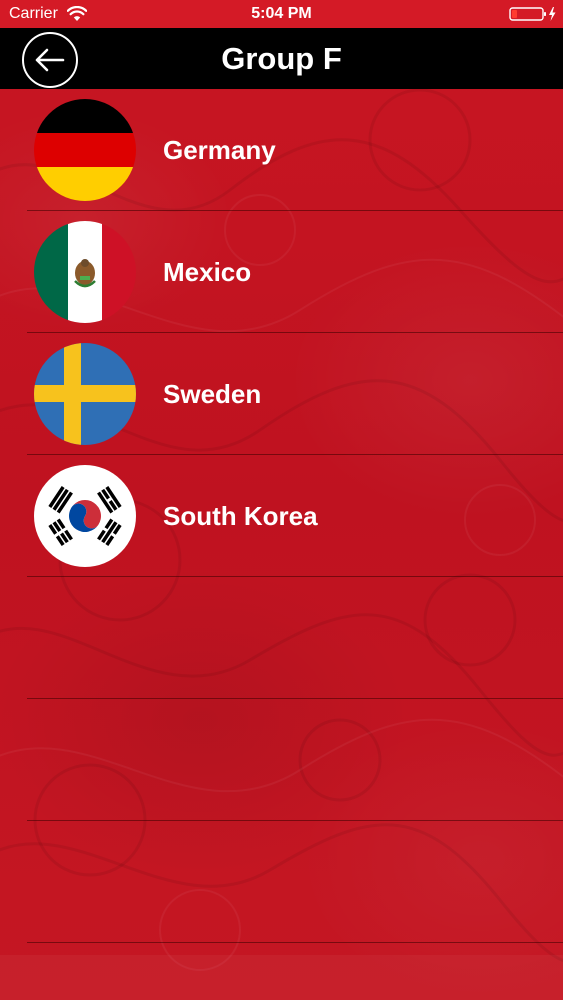 This screenshot has height=1000, width=563. Describe the element at coordinates (281, 272) in the screenshot. I see `team-row-mexico: Mexico` at that location.